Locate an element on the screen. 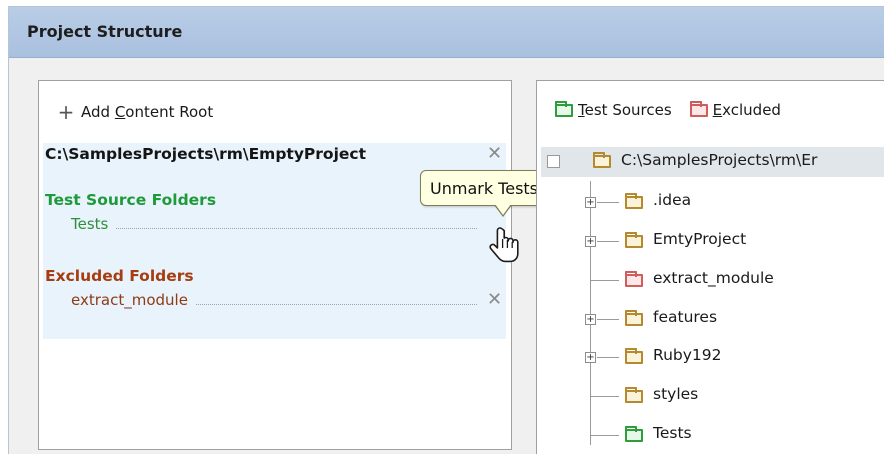  tree-item-extract-module: extract_module is located at coordinates (707, 279).